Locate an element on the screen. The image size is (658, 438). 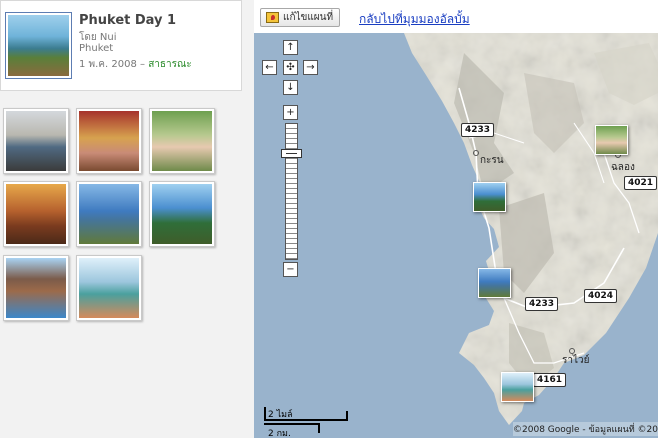
place-label-rawai: ราไวย์ is located at coordinates (576, 360).